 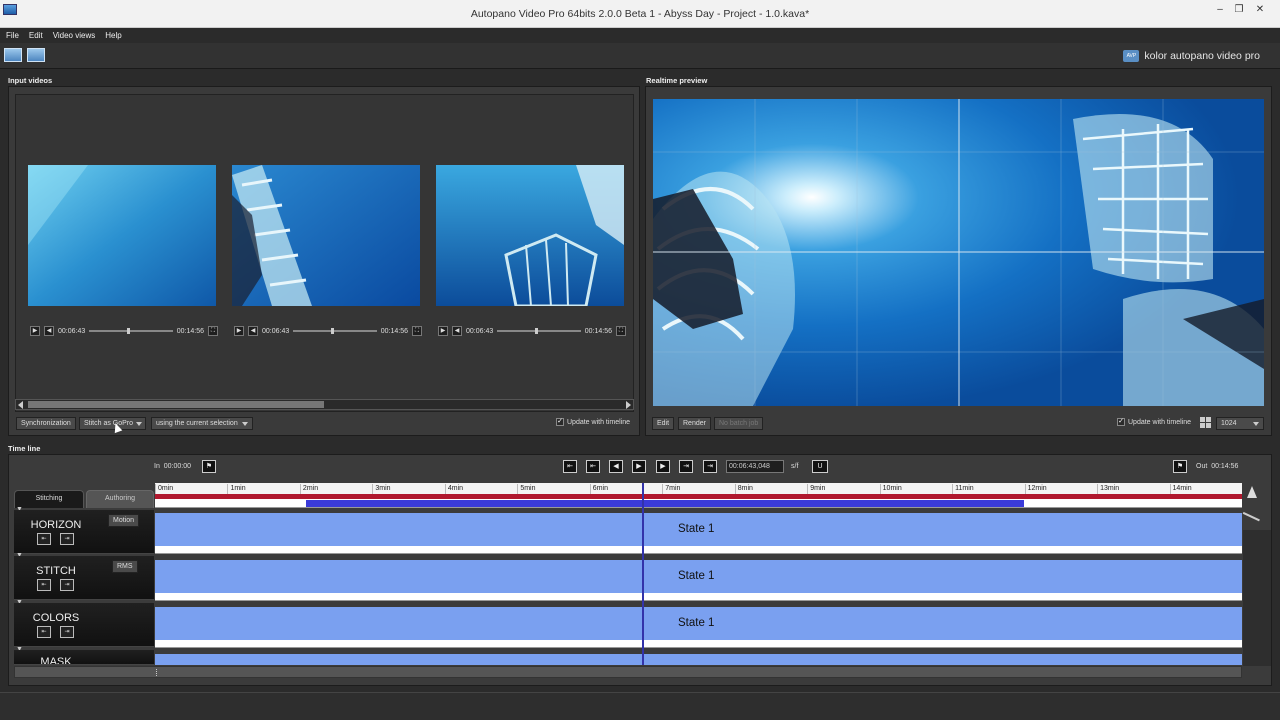 What do you see at coordinates (570, 466) in the screenshot?
I see `go-to-in-icon: ⇤` at bounding box center [570, 466].